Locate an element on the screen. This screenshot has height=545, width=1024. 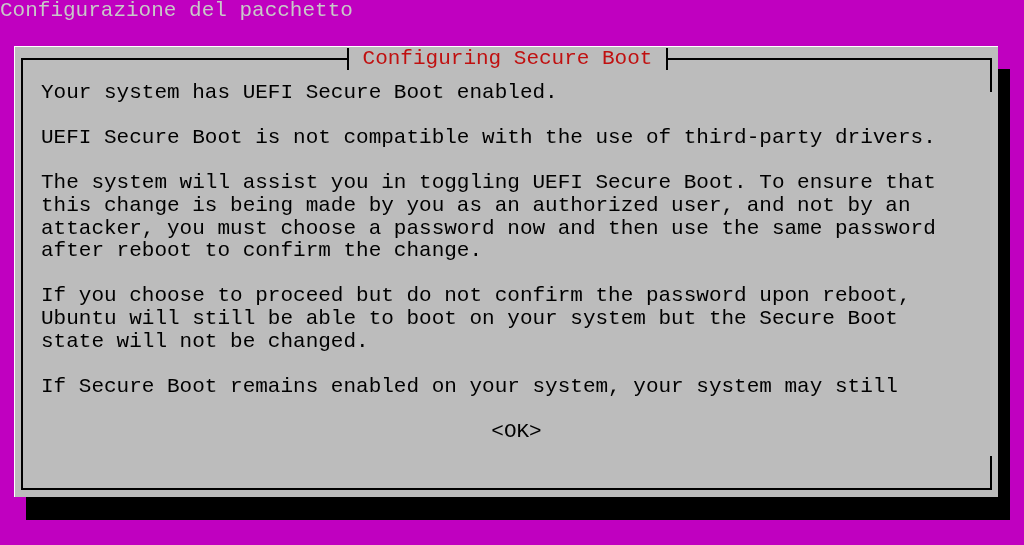
paragraph: If you choose to proceed but do not confirm the password upon reboot, Ubuntu will still be able to boot on your system but the Secure Boot state will not be changed. is located at coordinates (476, 319).